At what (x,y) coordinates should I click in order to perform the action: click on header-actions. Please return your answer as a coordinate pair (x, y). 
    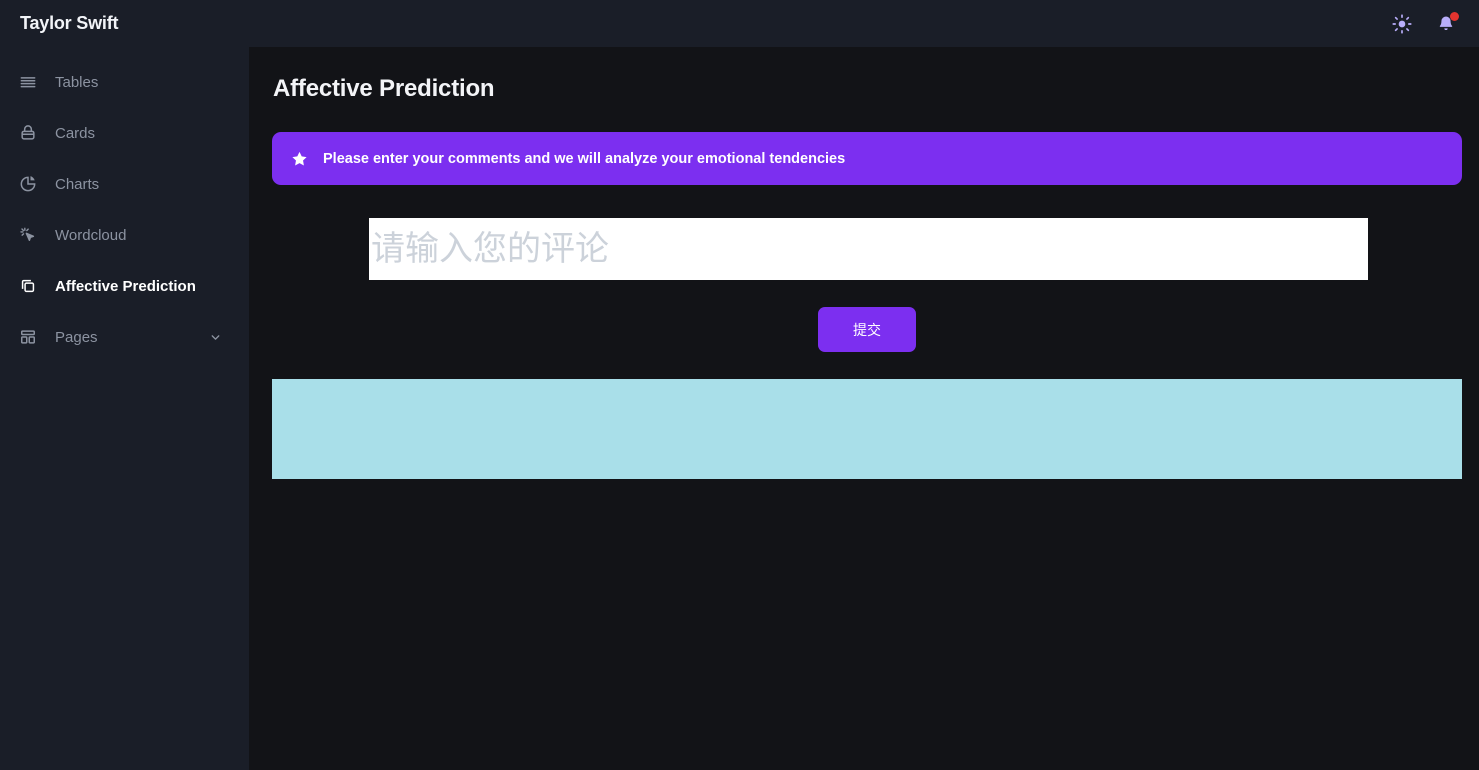
    Looking at the image, I should click on (1425, 23).